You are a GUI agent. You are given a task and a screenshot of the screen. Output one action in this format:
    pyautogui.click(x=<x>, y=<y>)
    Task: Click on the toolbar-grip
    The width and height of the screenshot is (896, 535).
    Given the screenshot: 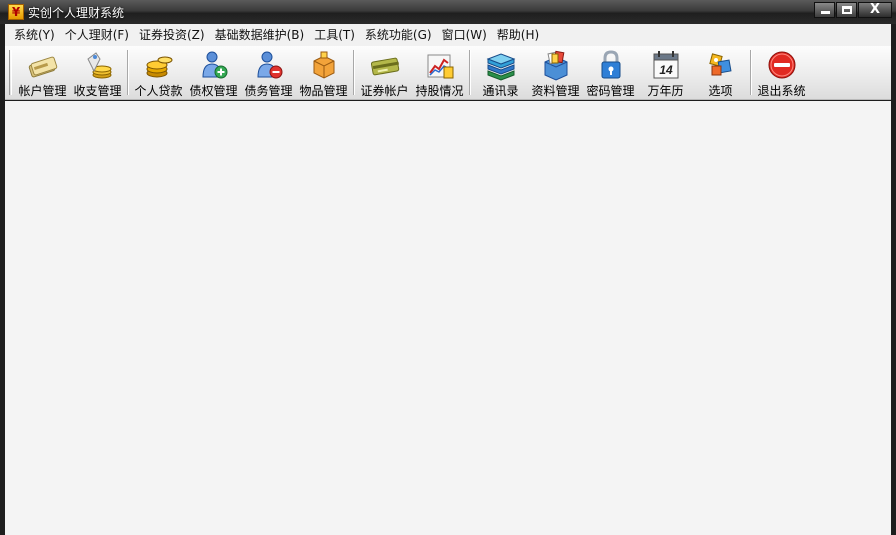 What is the action you would take?
    pyautogui.click(x=10, y=72)
    